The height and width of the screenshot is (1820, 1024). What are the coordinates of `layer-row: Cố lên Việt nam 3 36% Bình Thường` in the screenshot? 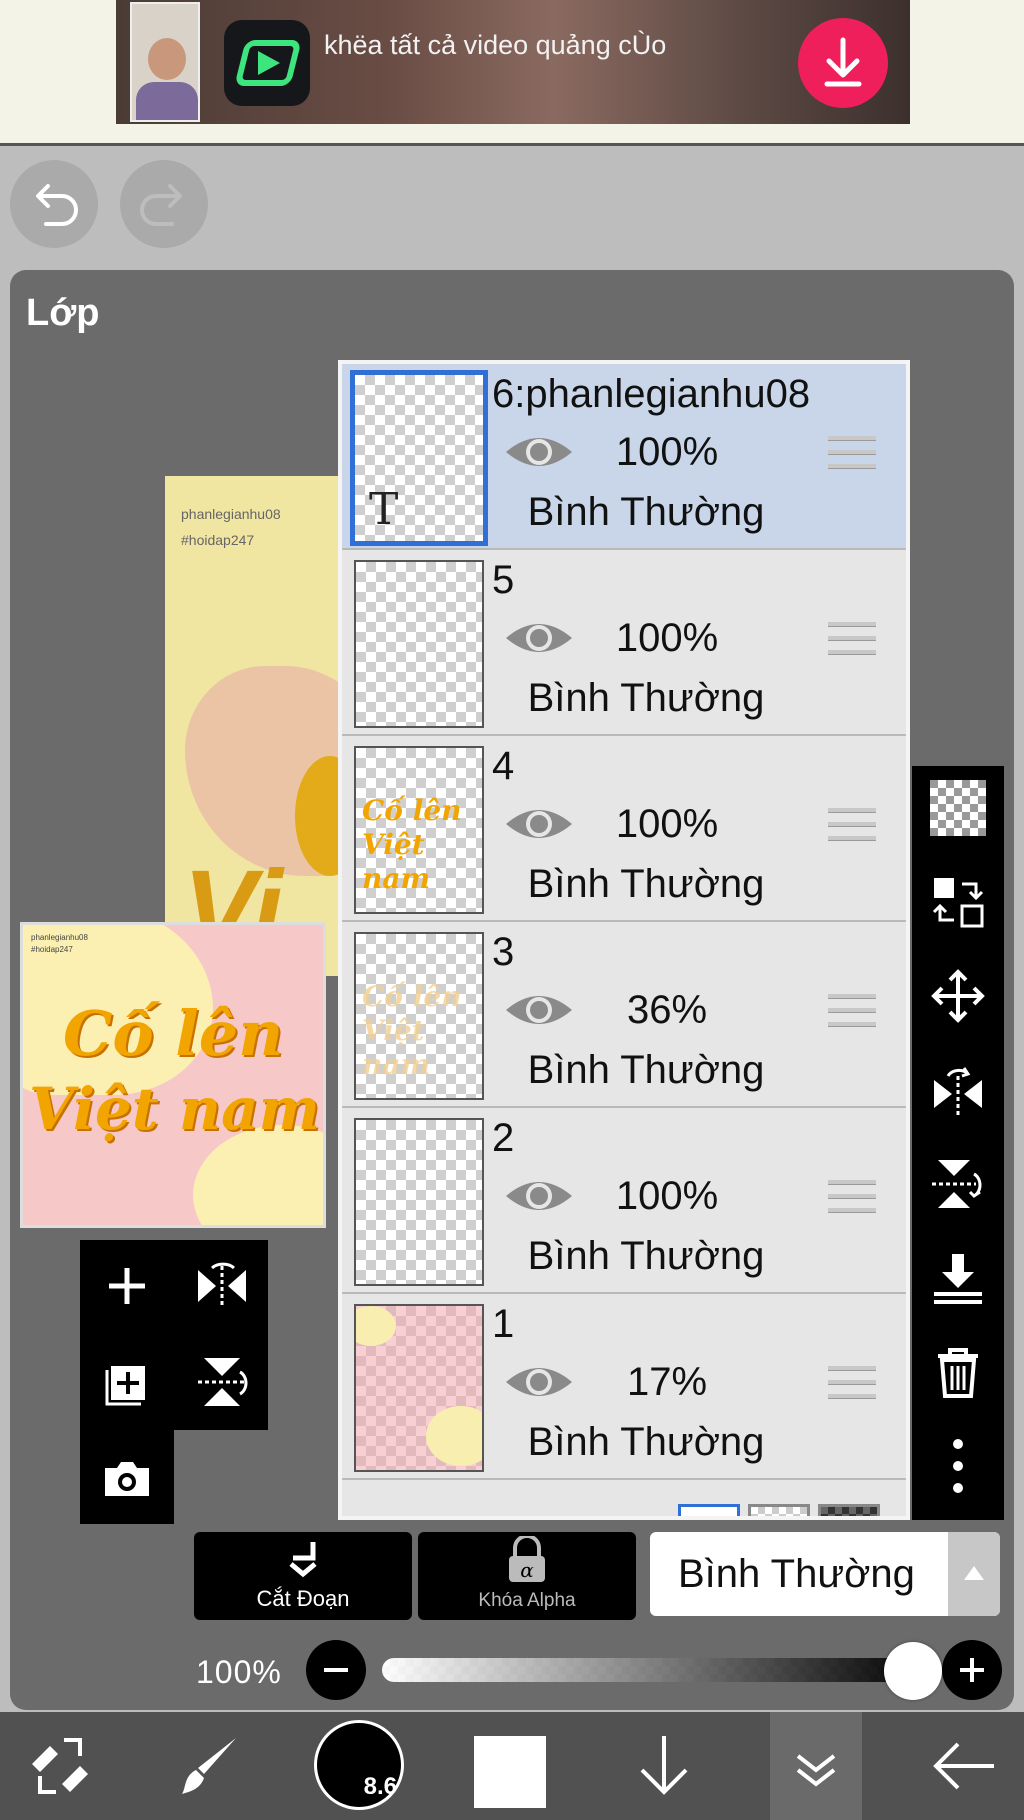 It's located at (624, 1015).